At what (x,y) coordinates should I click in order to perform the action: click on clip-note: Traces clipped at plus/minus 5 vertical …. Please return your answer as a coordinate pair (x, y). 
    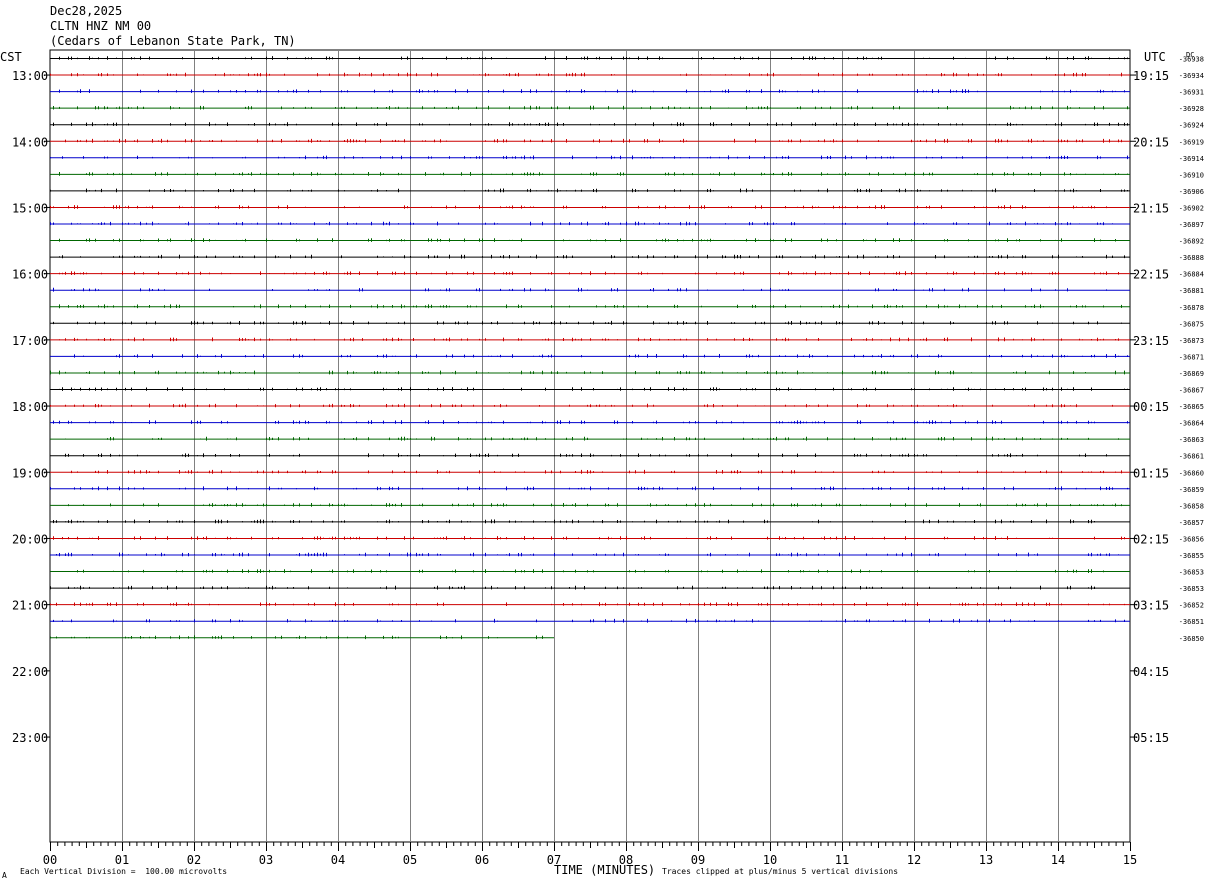
    Looking at the image, I should click on (780, 871).